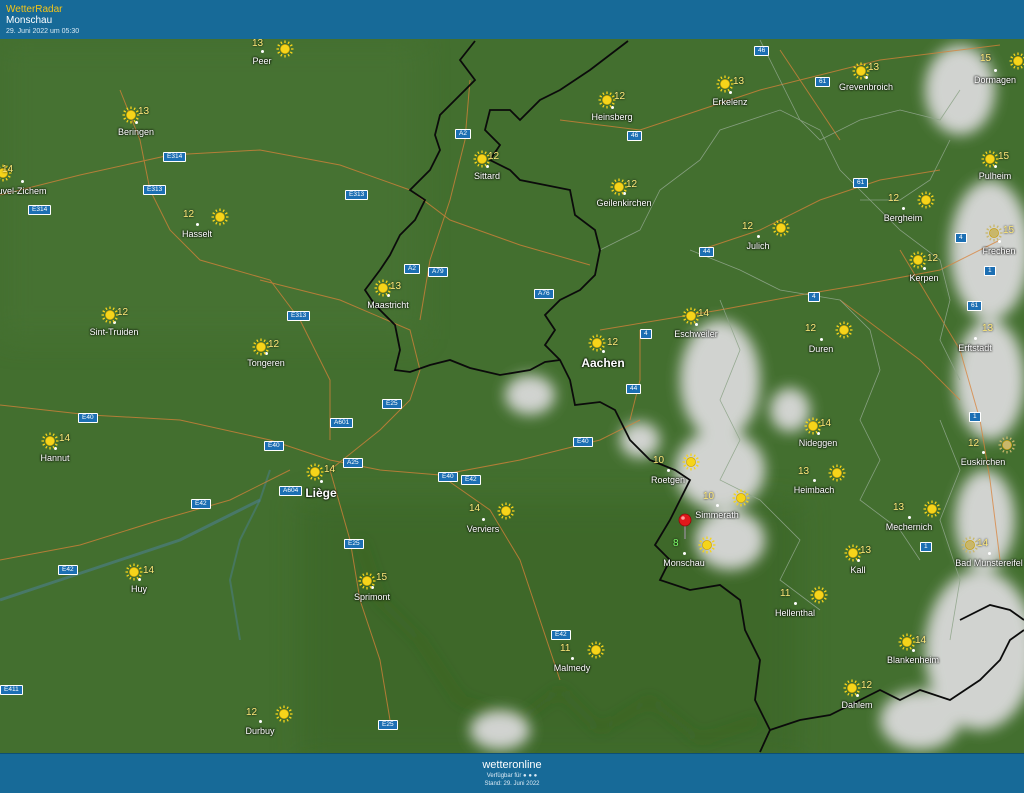 The height and width of the screenshot is (793, 1024). What do you see at coordinates (139, 589) in the screenshot?
I see `city-label: Huy` at bounding box center [139, 589].